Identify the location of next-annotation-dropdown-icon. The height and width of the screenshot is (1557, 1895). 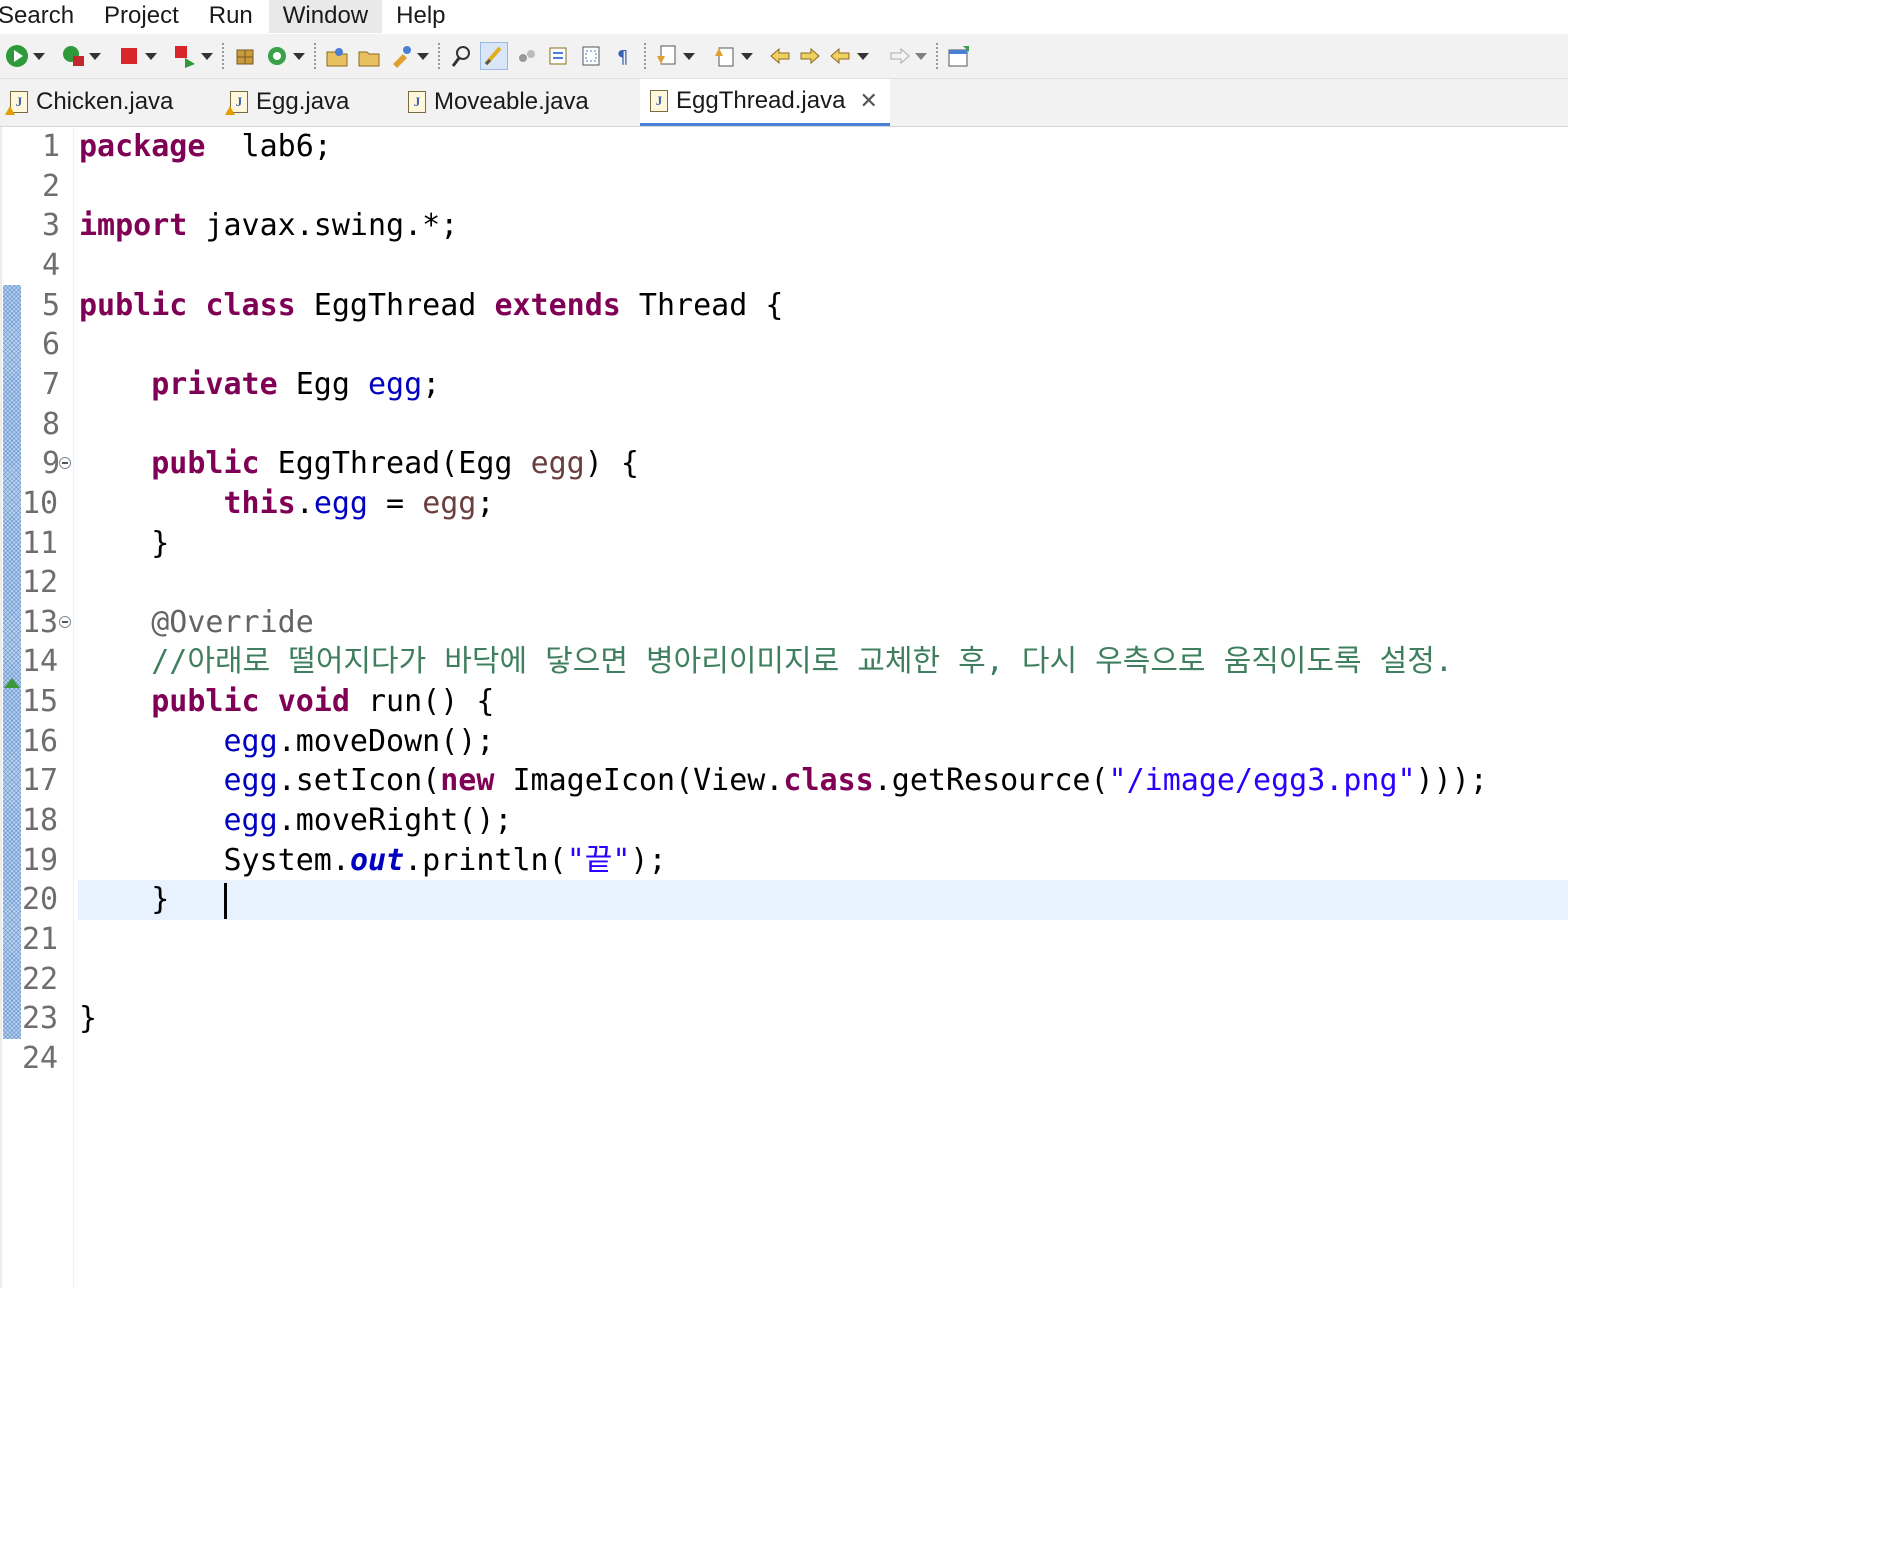
(689, 56).